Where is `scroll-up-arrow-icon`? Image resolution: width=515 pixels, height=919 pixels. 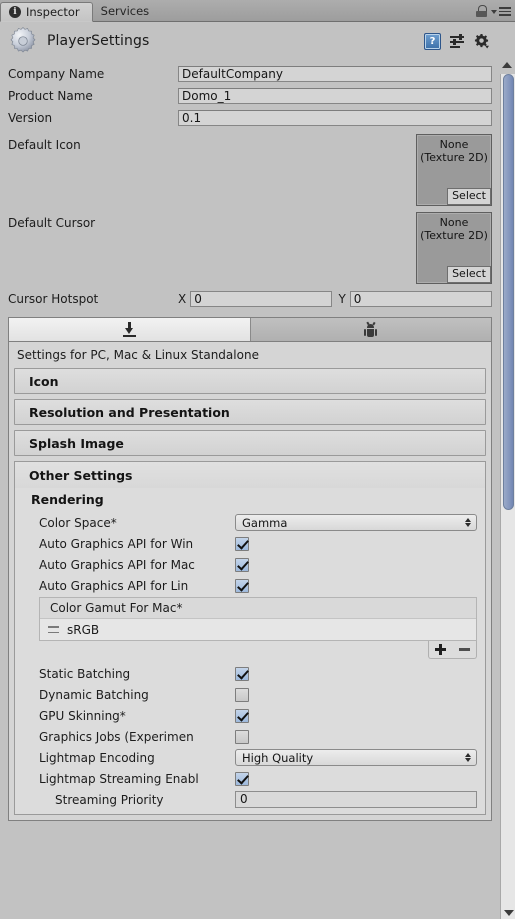 scroll-up-arrow-icon is located at coordinates (507, 65).